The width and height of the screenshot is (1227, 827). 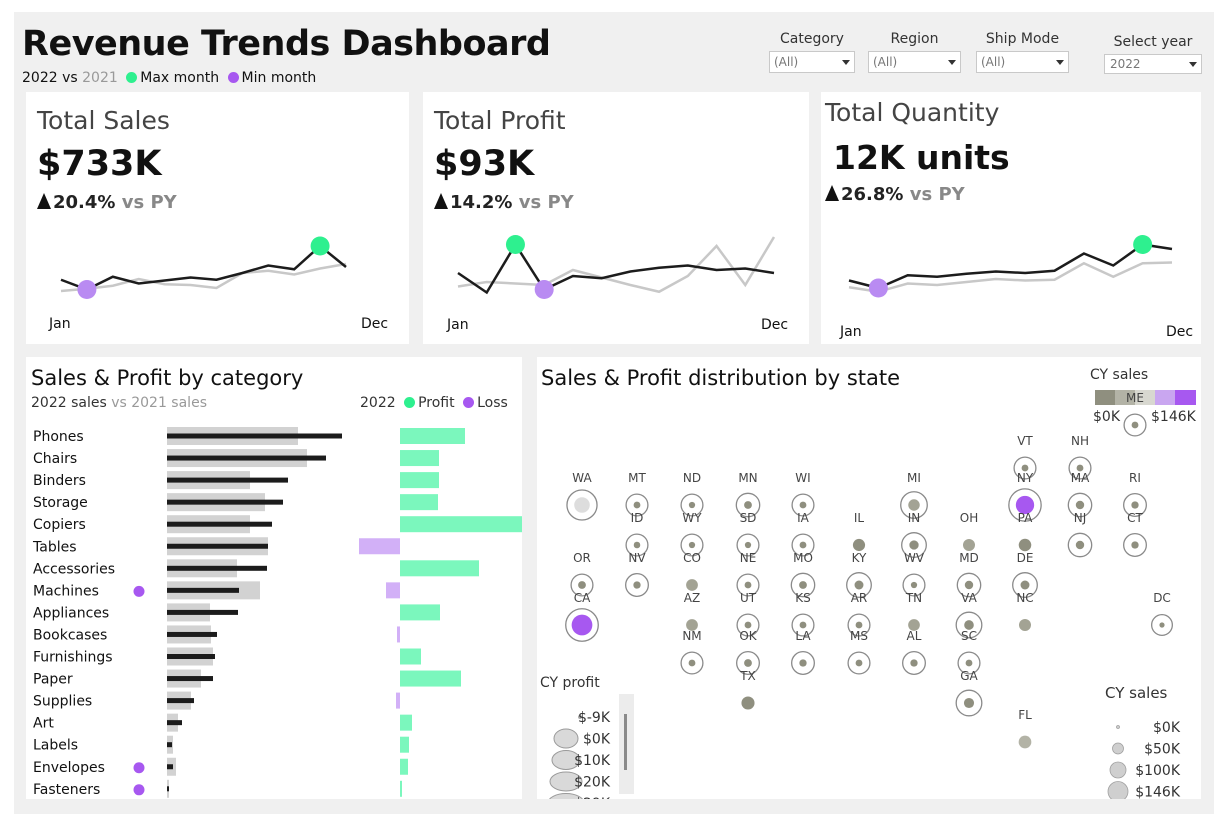 I want to click on kpi-value: $93K, so click(x=484, y=164).